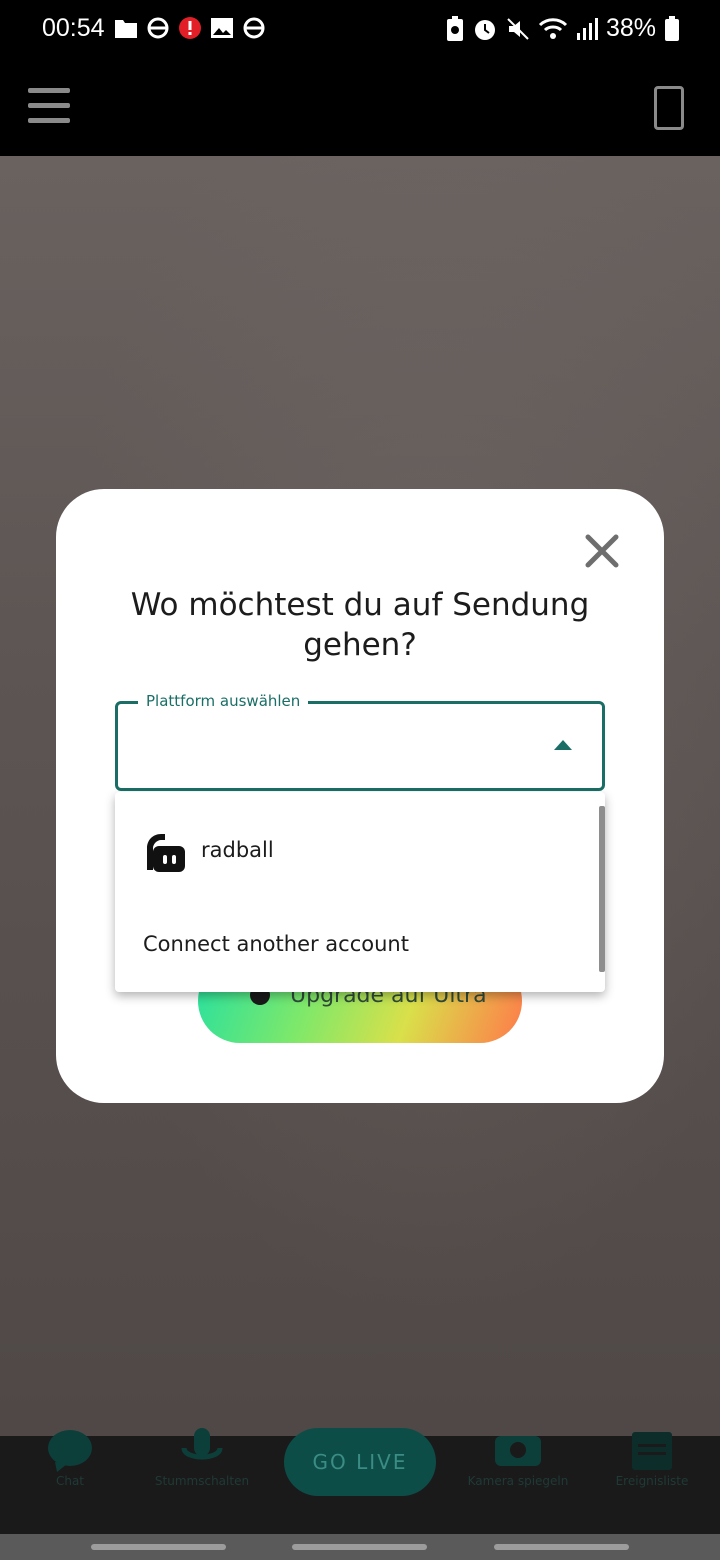 This screenshot has height=1560, width=720. I want to click on chat-icon, so click(70, 1451).